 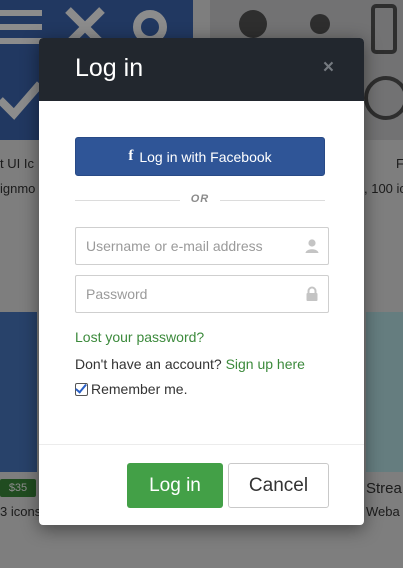 What do you see at coordinates (175, 485) in the screenshot?
I see `login-button: Log in` at bounding box center [175, 485].